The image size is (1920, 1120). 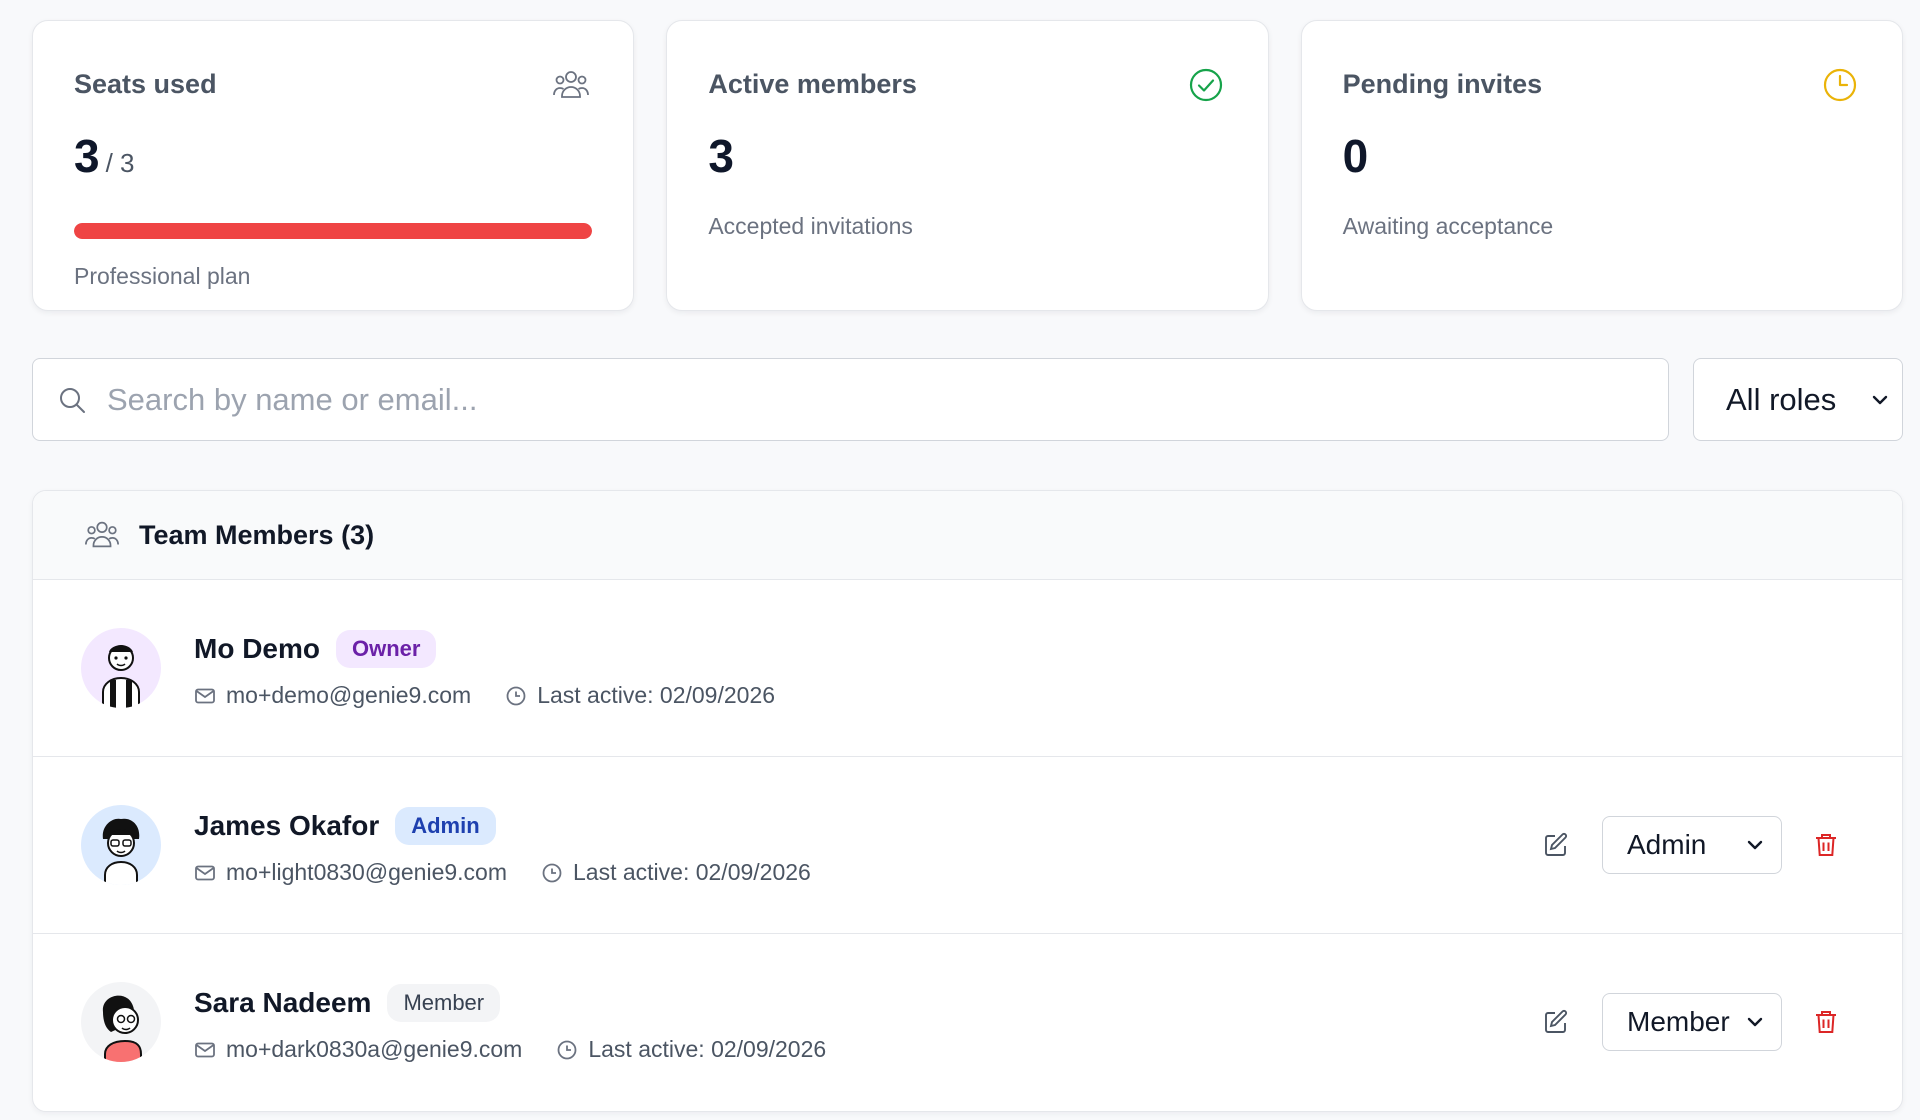 What do you see at coordinates (1355, 156) in the screenshot?
I see `pending-invites-value: 0` at bounding box center [1355, 156].